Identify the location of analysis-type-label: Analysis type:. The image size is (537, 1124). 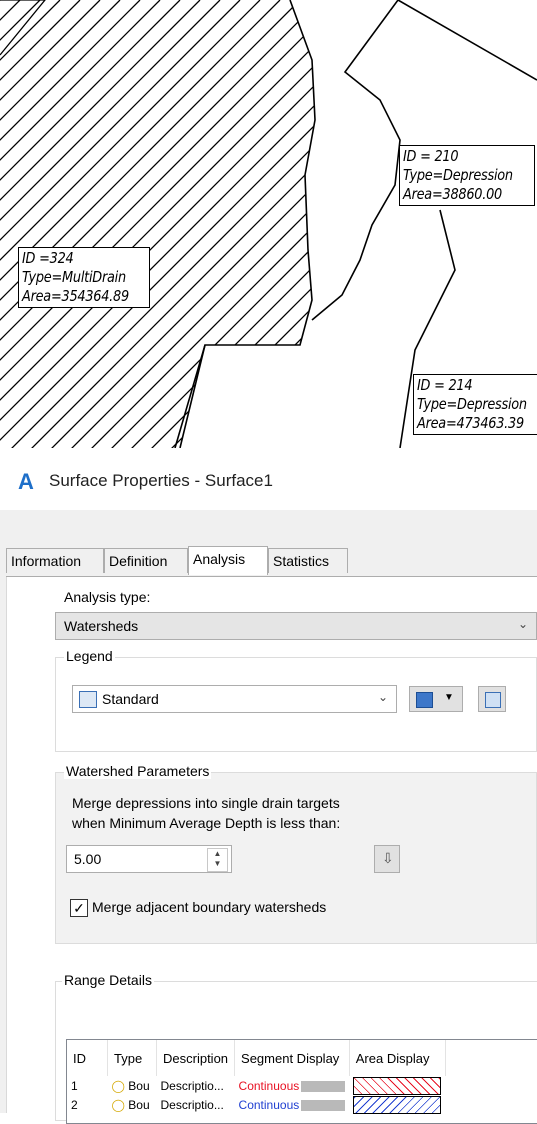
(107, 597).